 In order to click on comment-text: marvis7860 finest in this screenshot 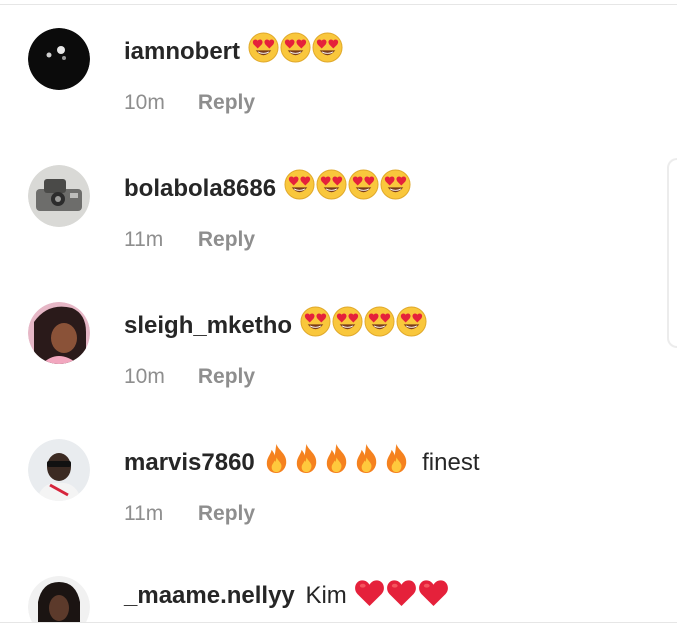, I will do `click(302, 460)`.